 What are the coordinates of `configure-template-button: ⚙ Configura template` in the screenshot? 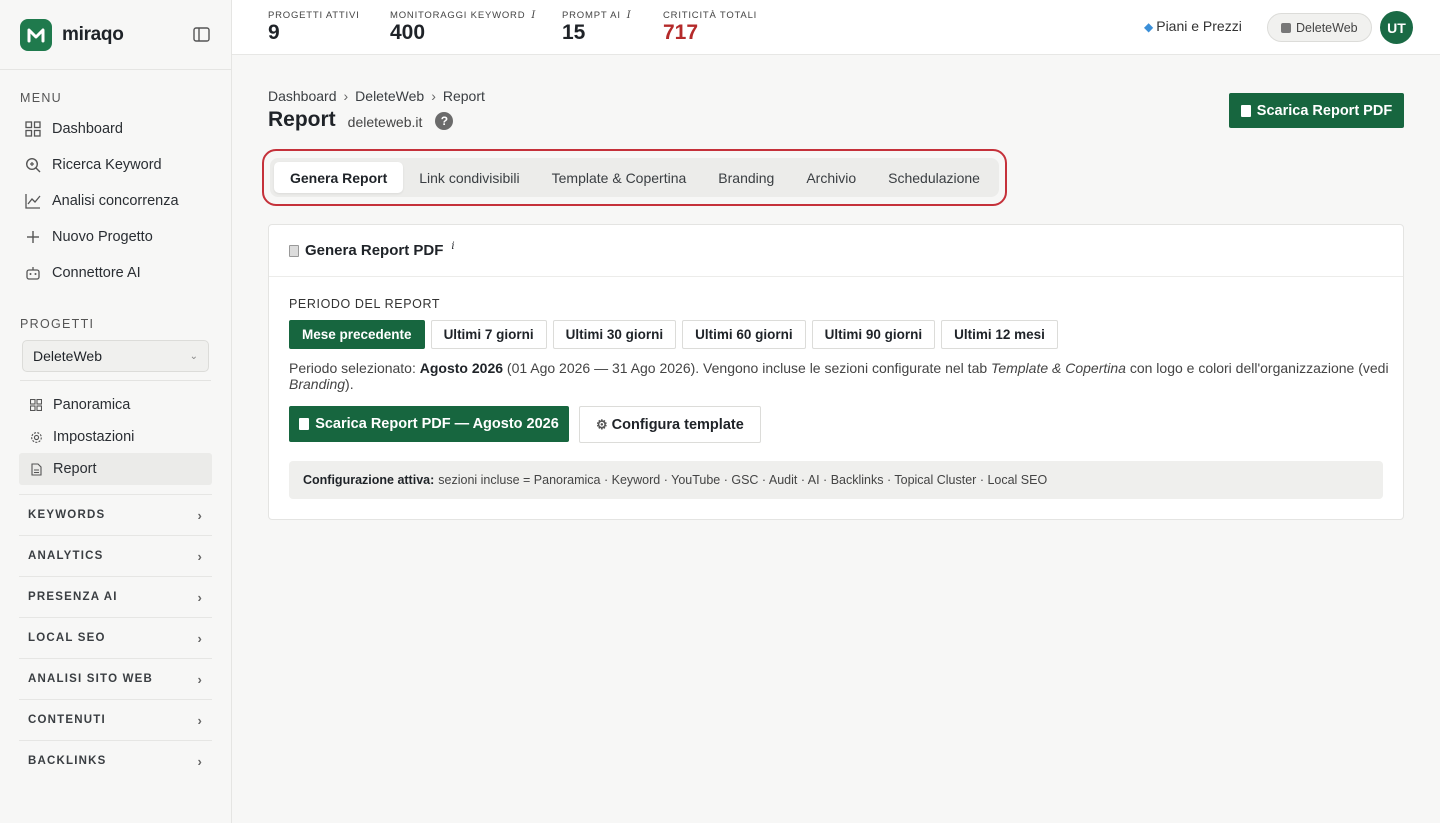 It's located at (670, 424).